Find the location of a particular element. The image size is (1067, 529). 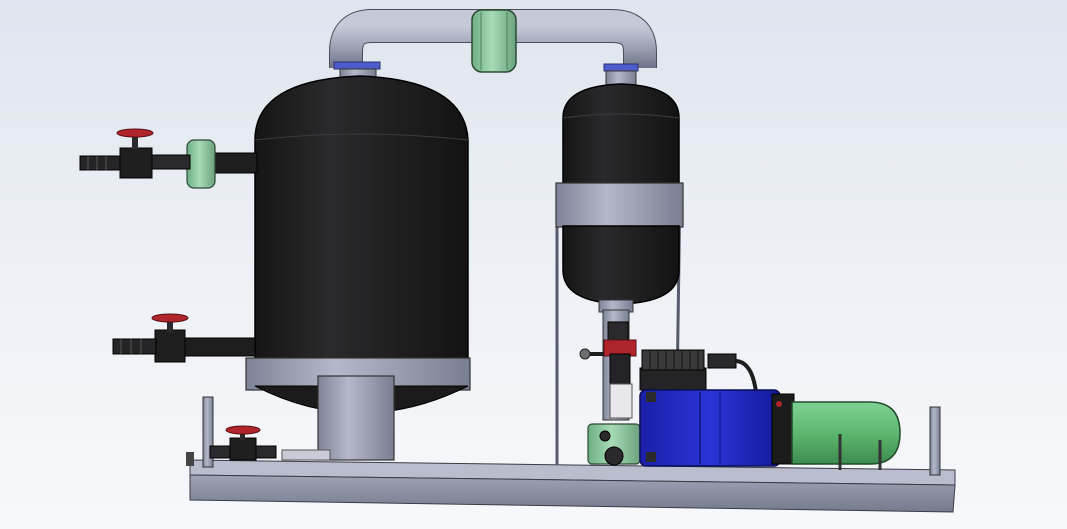

valve-handle-lower is located at coordinates (170, 318).